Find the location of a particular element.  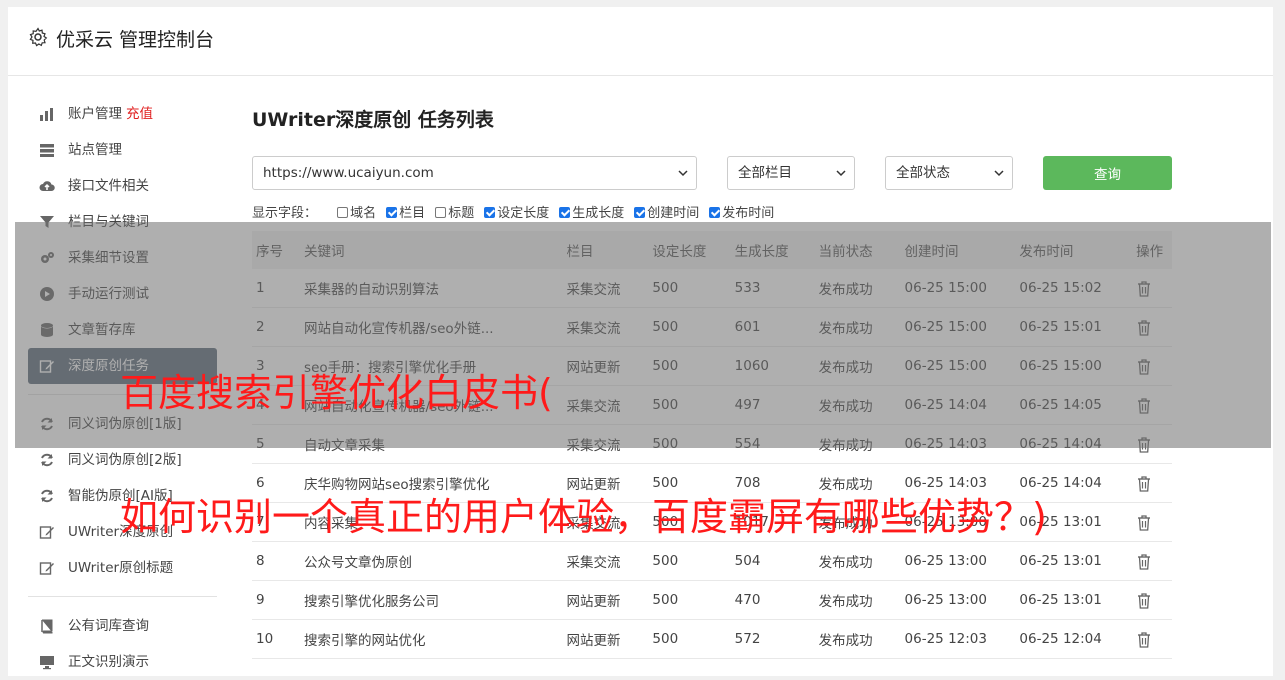

field-checkbox-label: 设定长度 is located at coordinates (523, 213).